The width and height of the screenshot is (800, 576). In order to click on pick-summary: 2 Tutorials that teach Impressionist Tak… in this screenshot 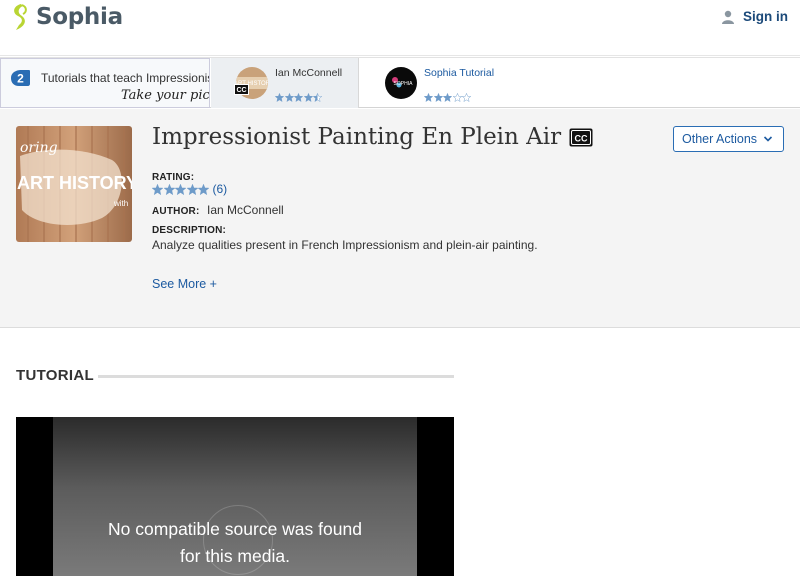, I will do `click(105, 83)`.